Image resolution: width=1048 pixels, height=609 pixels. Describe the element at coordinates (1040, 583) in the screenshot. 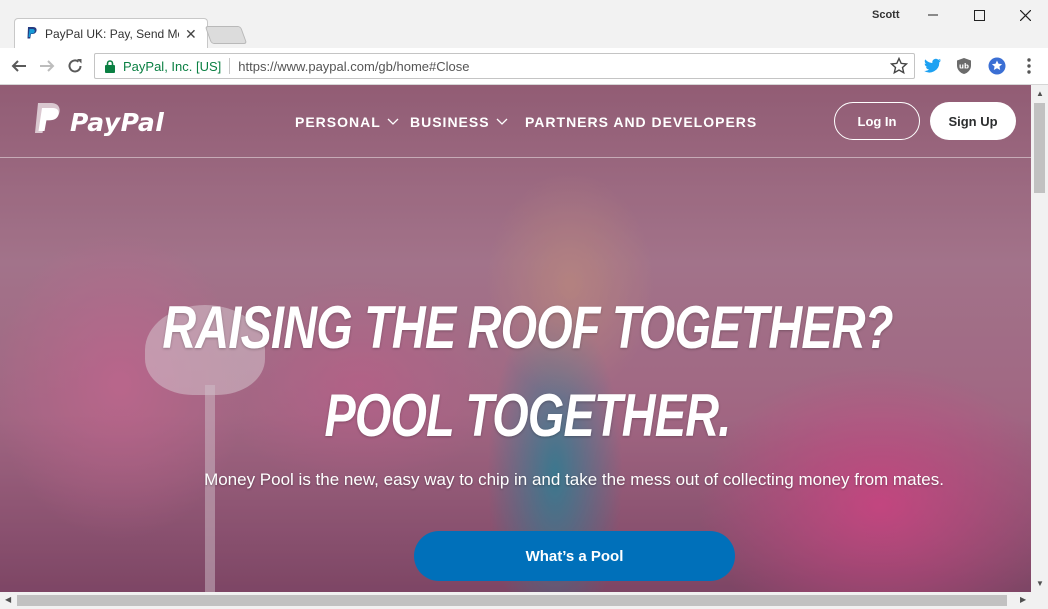

I see `scroll-down-icon: ▼` at that location.